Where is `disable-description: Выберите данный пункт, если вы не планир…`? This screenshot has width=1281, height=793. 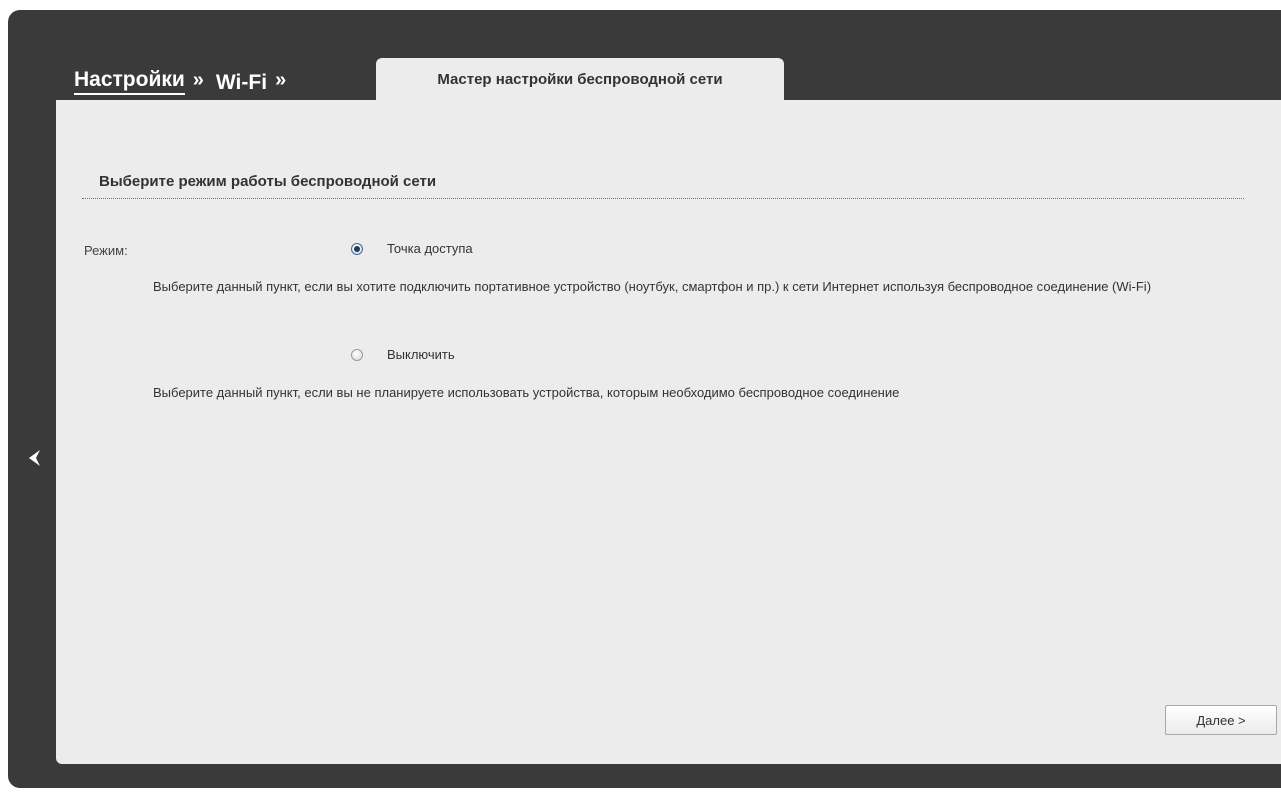
disable-description: Выберите данный пункт, если вы не планир… is located at coordinates (526, 392).